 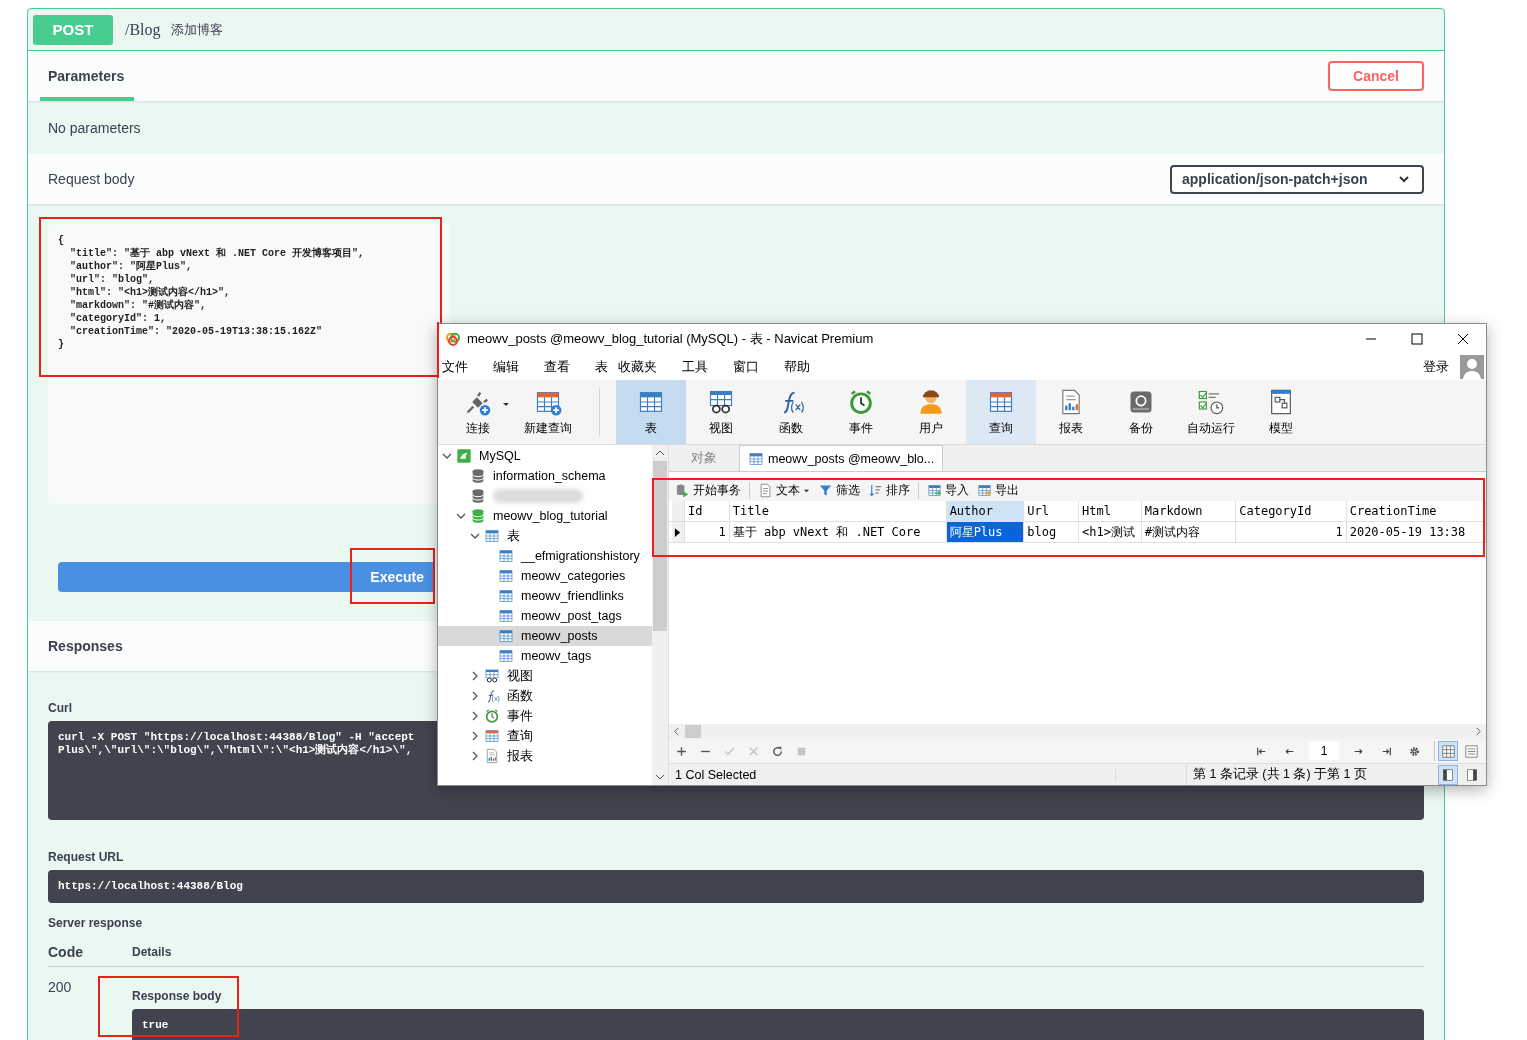 I want to click on scroll-down-icon, so click(x=660, y=777).